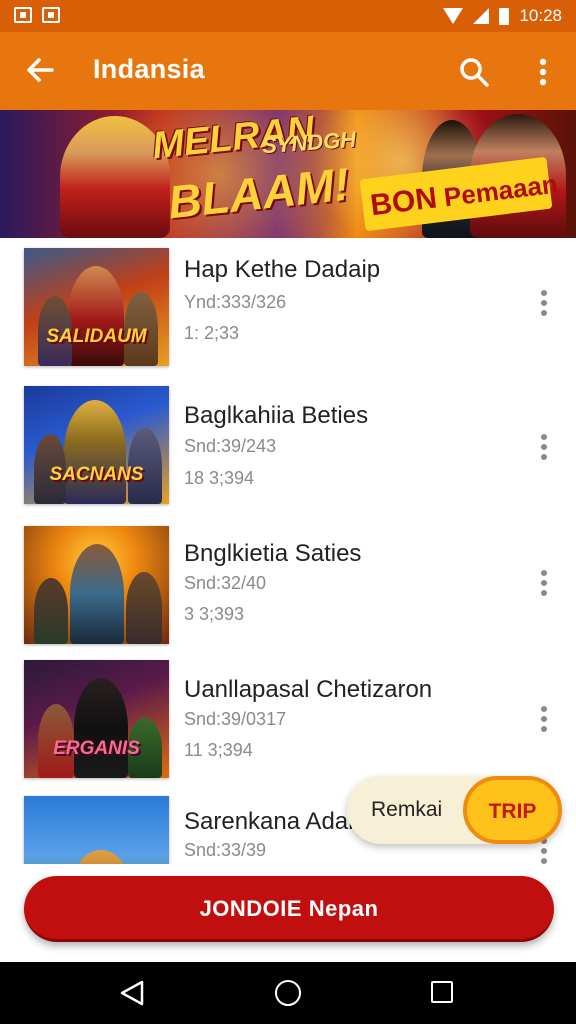  I want to click on thumbnail-title: SALIDAUM, so click(96, 336).